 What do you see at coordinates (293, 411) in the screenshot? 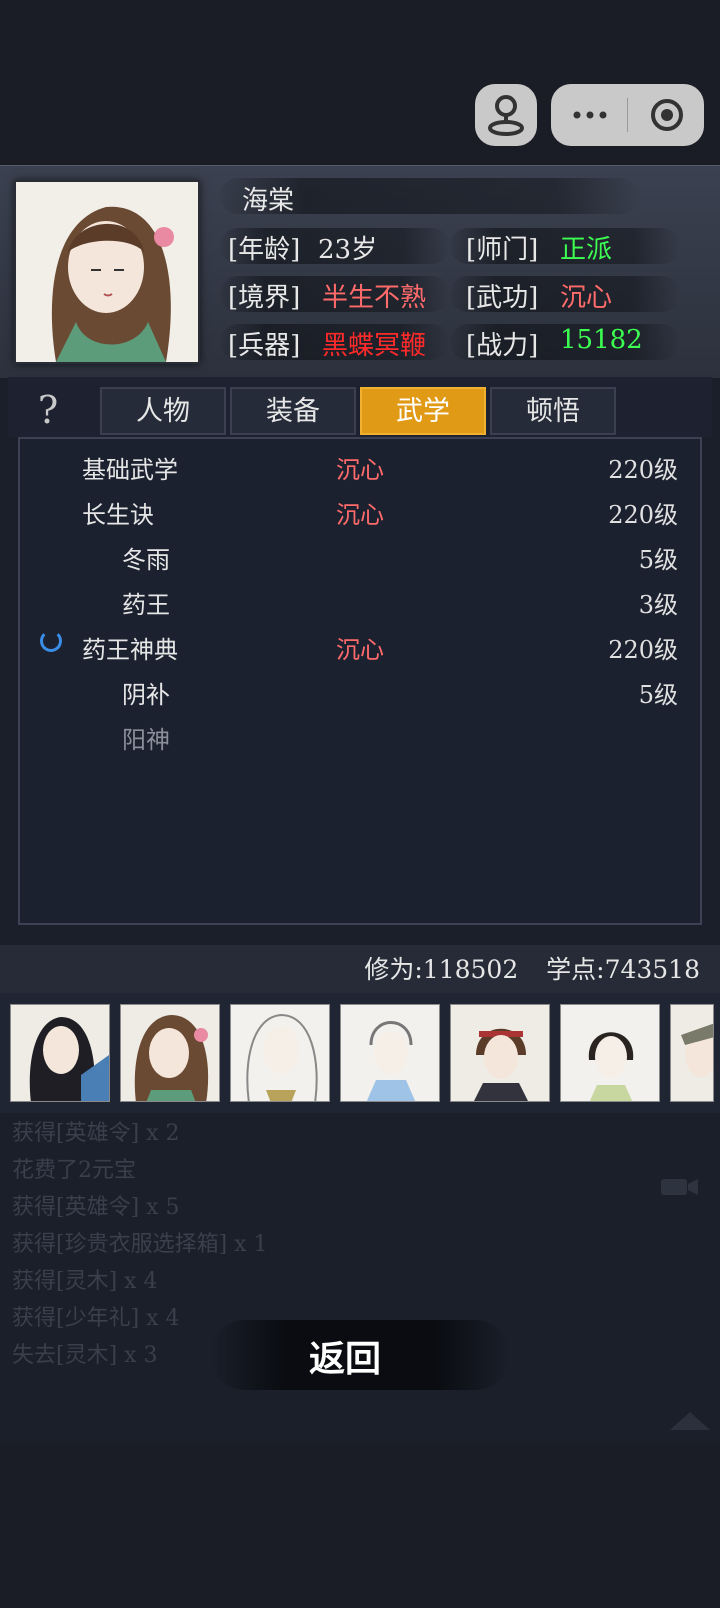
I see `tab-equipment: 装备` at bounding box center [293, 411].